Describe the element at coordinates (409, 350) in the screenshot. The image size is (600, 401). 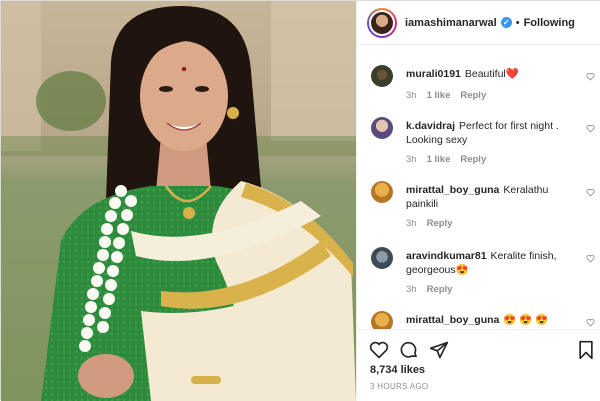
I see `comment-icon` at that location.